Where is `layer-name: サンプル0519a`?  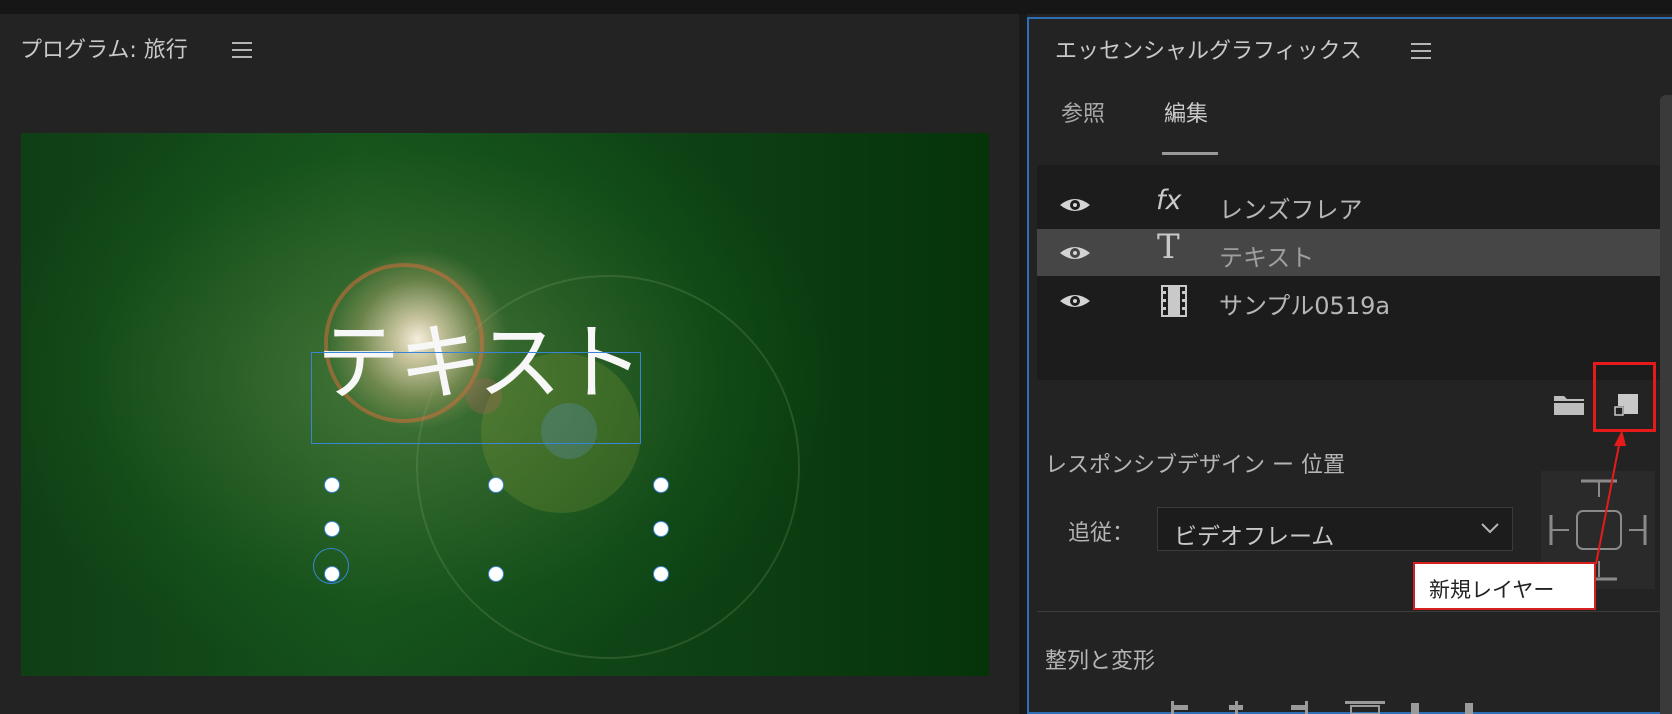
layer-name: サンプル0519a is located at coordinates (1304, 303).